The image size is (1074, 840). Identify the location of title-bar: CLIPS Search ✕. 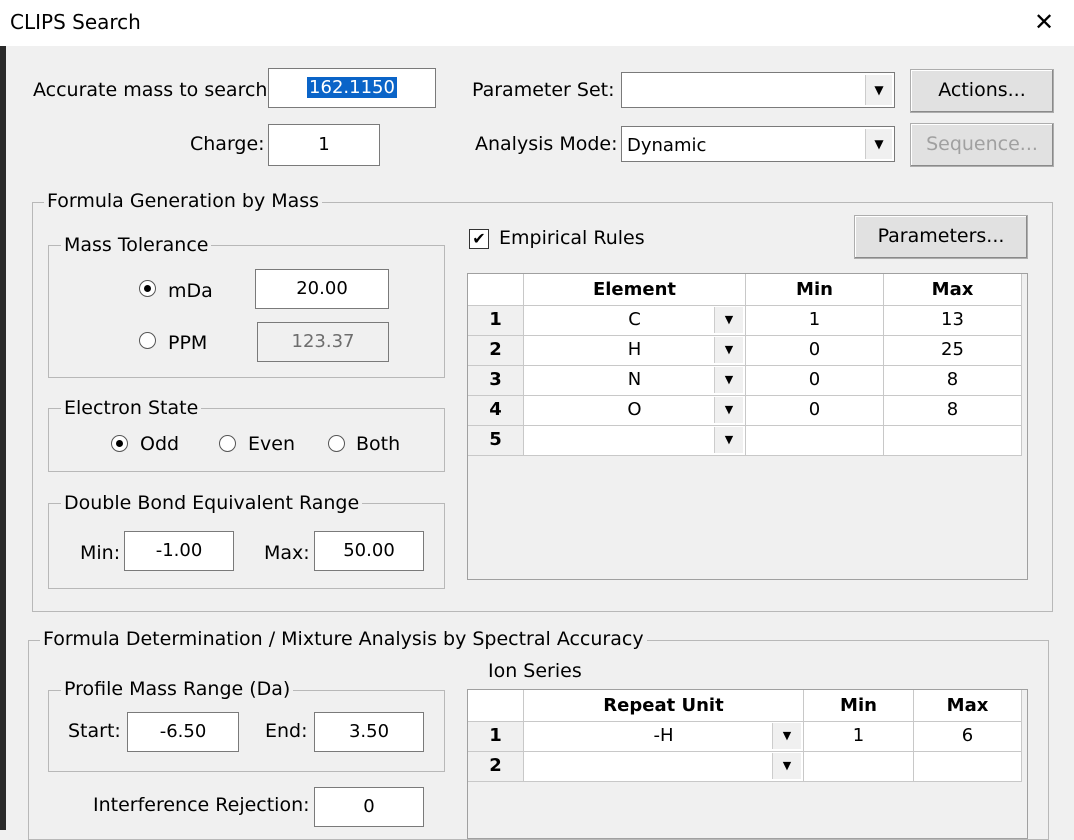
(537, 23).